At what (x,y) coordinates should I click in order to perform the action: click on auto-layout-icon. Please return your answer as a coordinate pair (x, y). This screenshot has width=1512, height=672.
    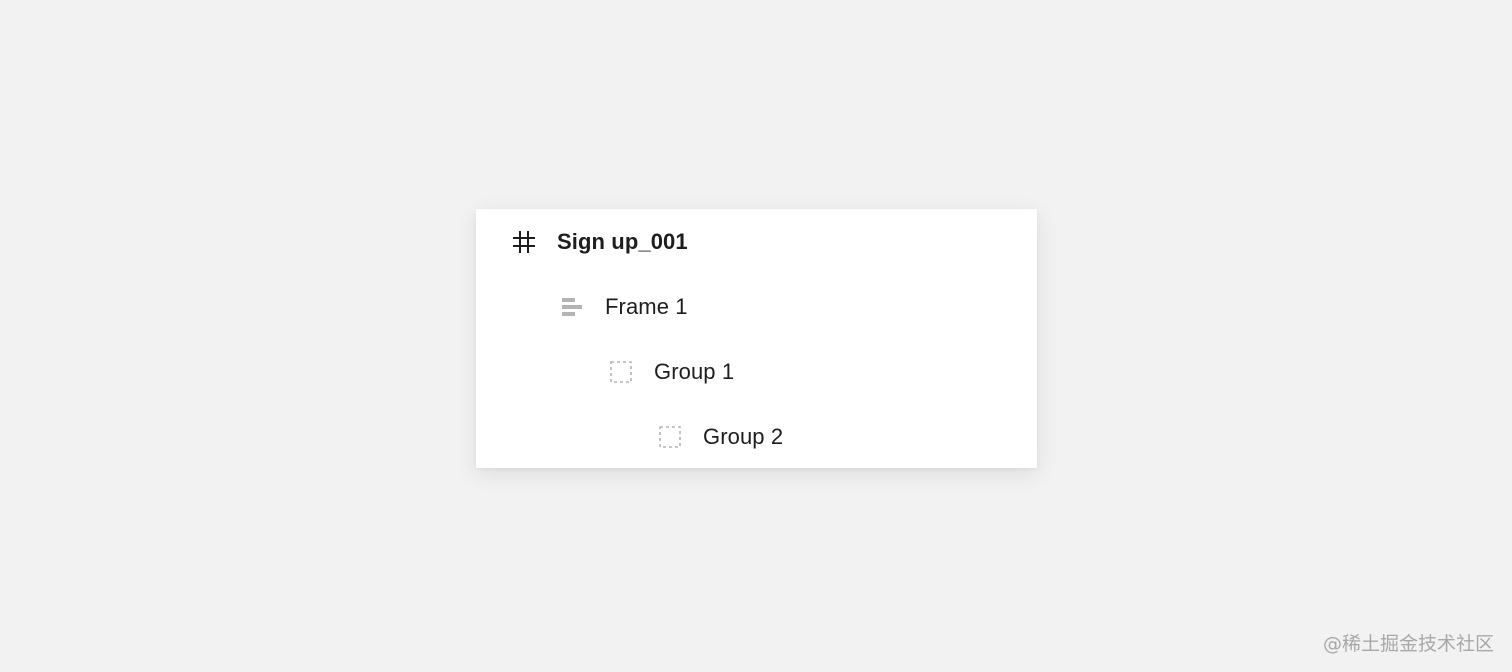
    Looking at the image, I should click on (572, 307).